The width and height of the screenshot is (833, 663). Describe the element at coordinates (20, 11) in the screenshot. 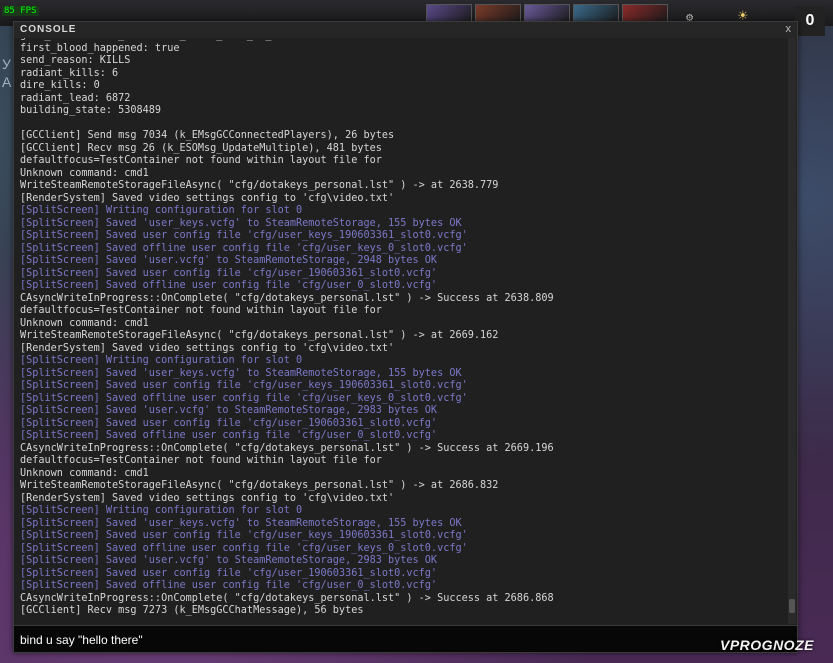

I see `fps-counter: 85 FPS` at that location.